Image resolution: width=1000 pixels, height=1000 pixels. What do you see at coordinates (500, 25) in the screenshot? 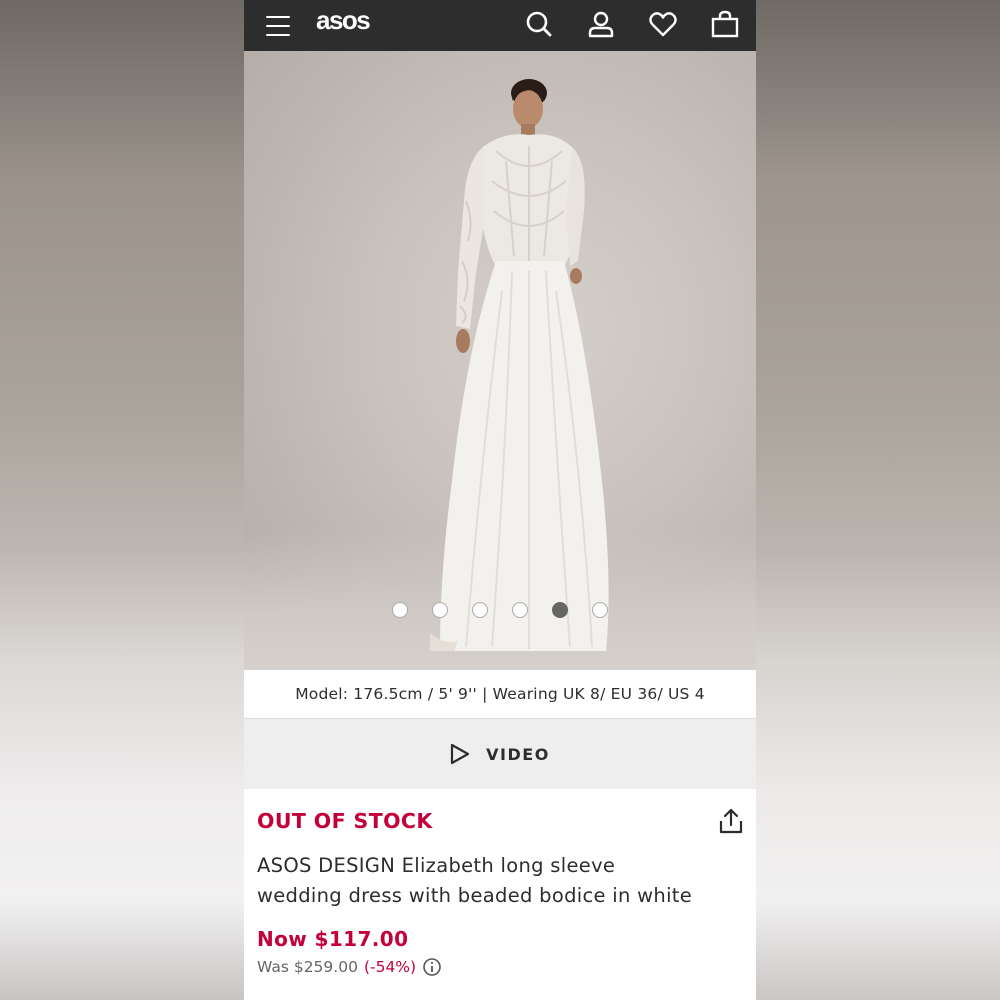
I see `top-navigation-bar: asos` at bounding box center [500, 25].